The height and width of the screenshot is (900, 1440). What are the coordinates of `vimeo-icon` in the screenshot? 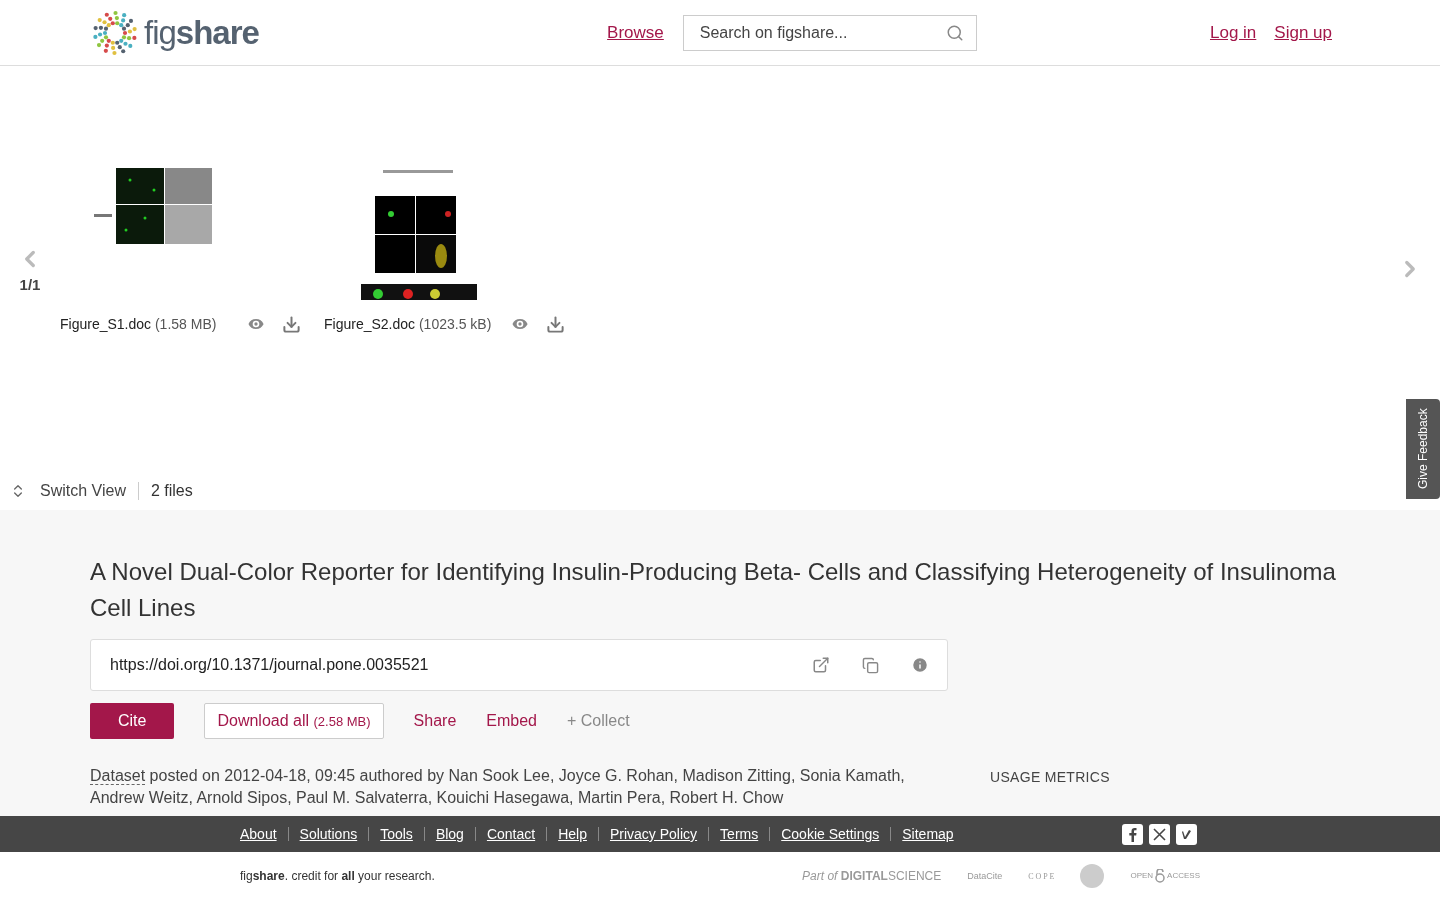 It's located at (1186, 834).